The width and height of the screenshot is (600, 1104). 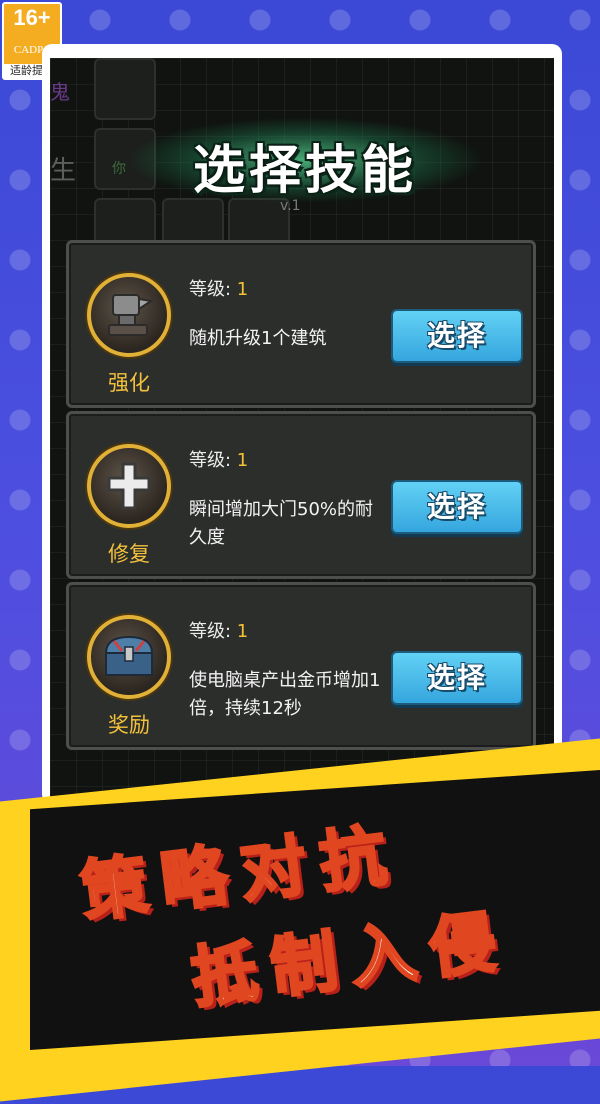 I want to click on skill-name: 奖励, so click(x=129, y=725).